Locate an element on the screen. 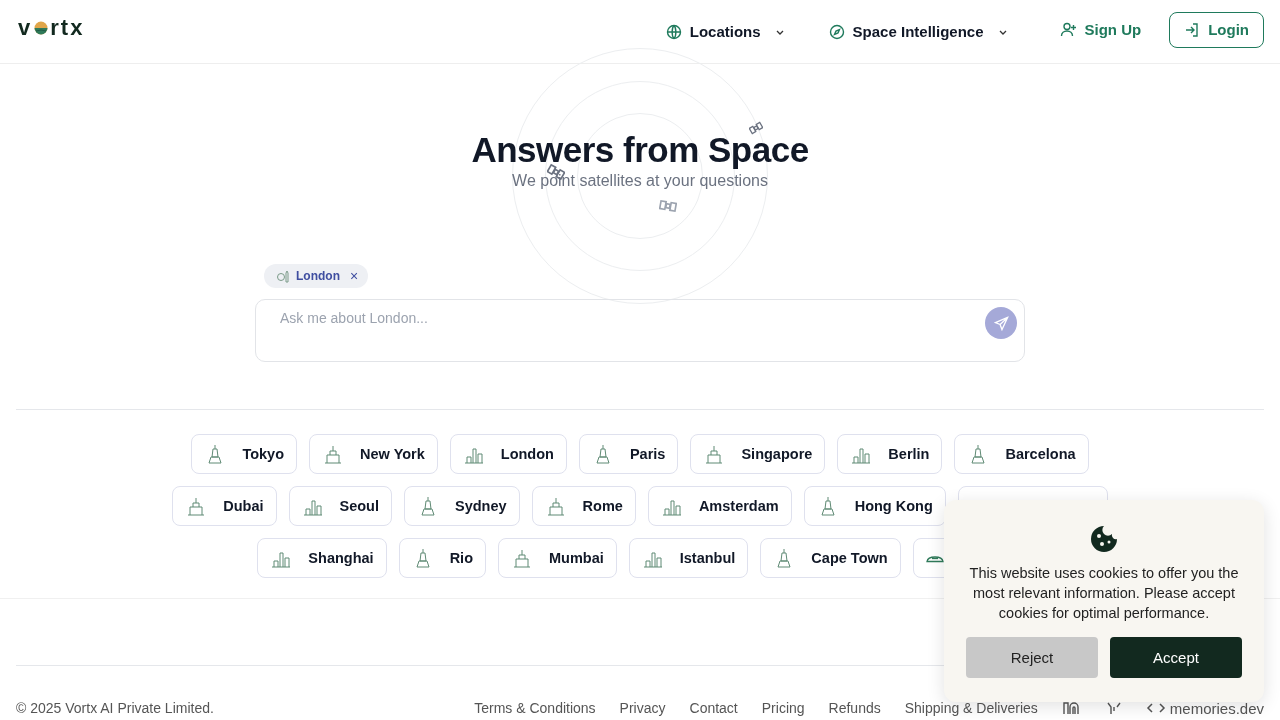 This screenshot has width=1280, height=720. login-icon is located at coordinates (1192, 29).